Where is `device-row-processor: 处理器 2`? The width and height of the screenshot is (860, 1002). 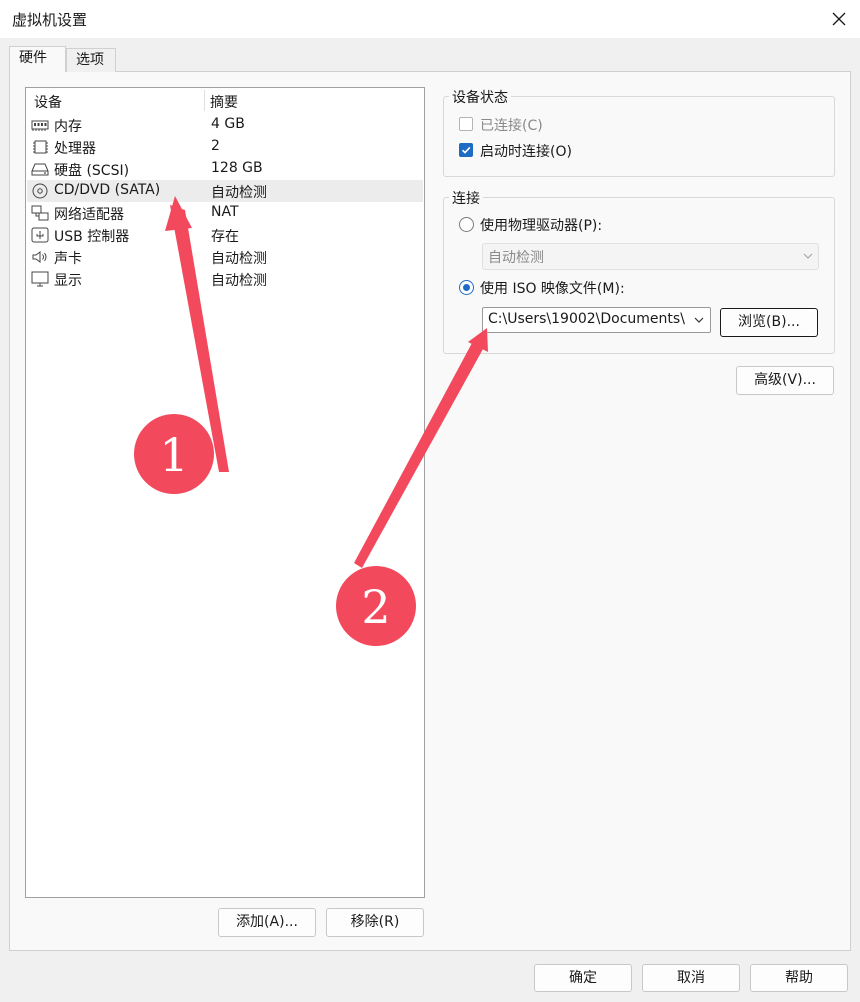
device-row-processor: 处理器 2 is located at coordinates (225, 147).